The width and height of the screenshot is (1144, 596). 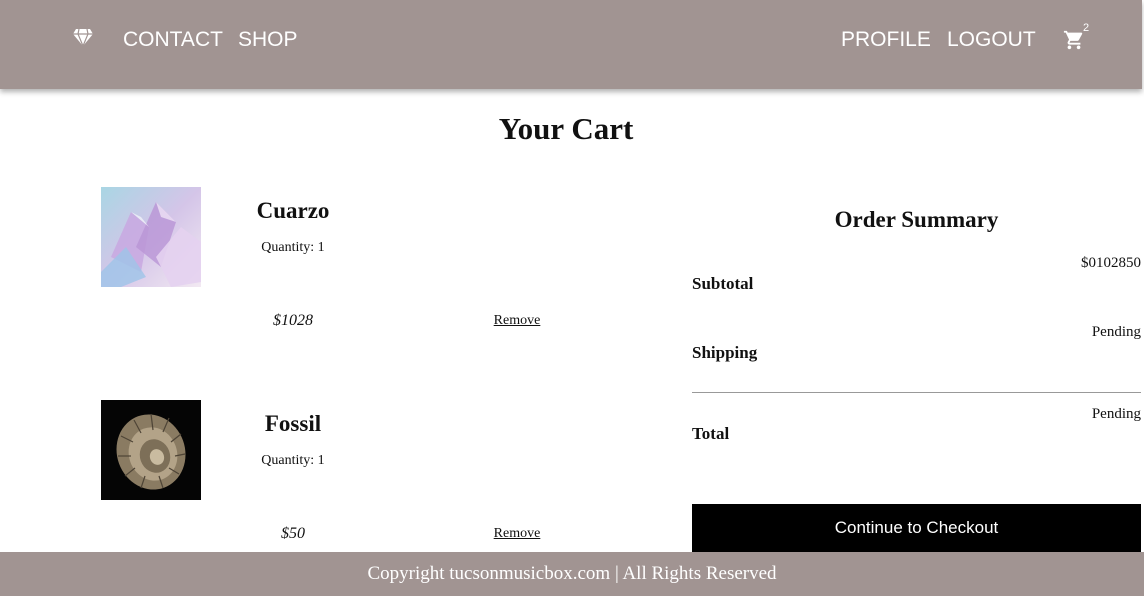 What do you see at coordinates (725, 352) in the screenshot?
I see `shipping-label: Shipping` at bounding box center [725, 352].